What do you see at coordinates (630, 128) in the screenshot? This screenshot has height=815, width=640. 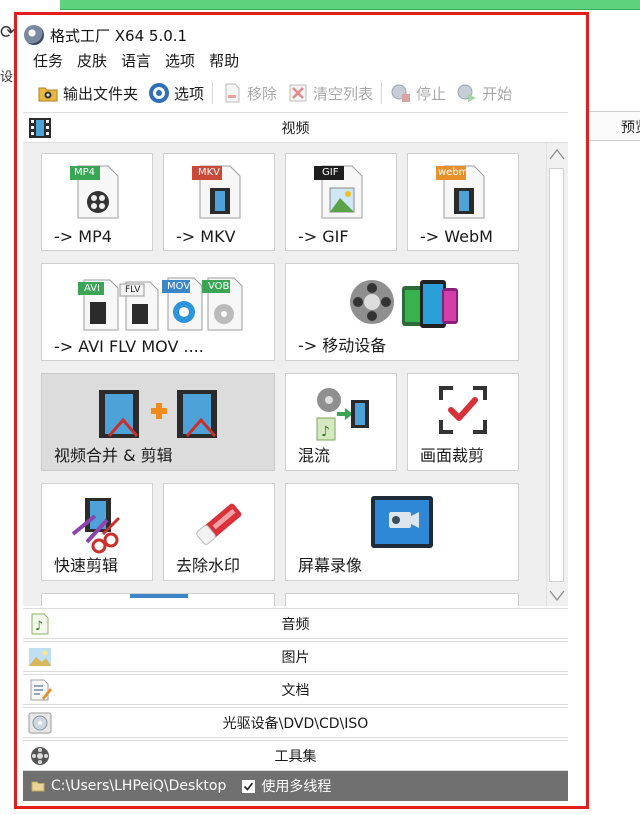 I see `background-right-tab: 预览` at bounding box center [630, 128].